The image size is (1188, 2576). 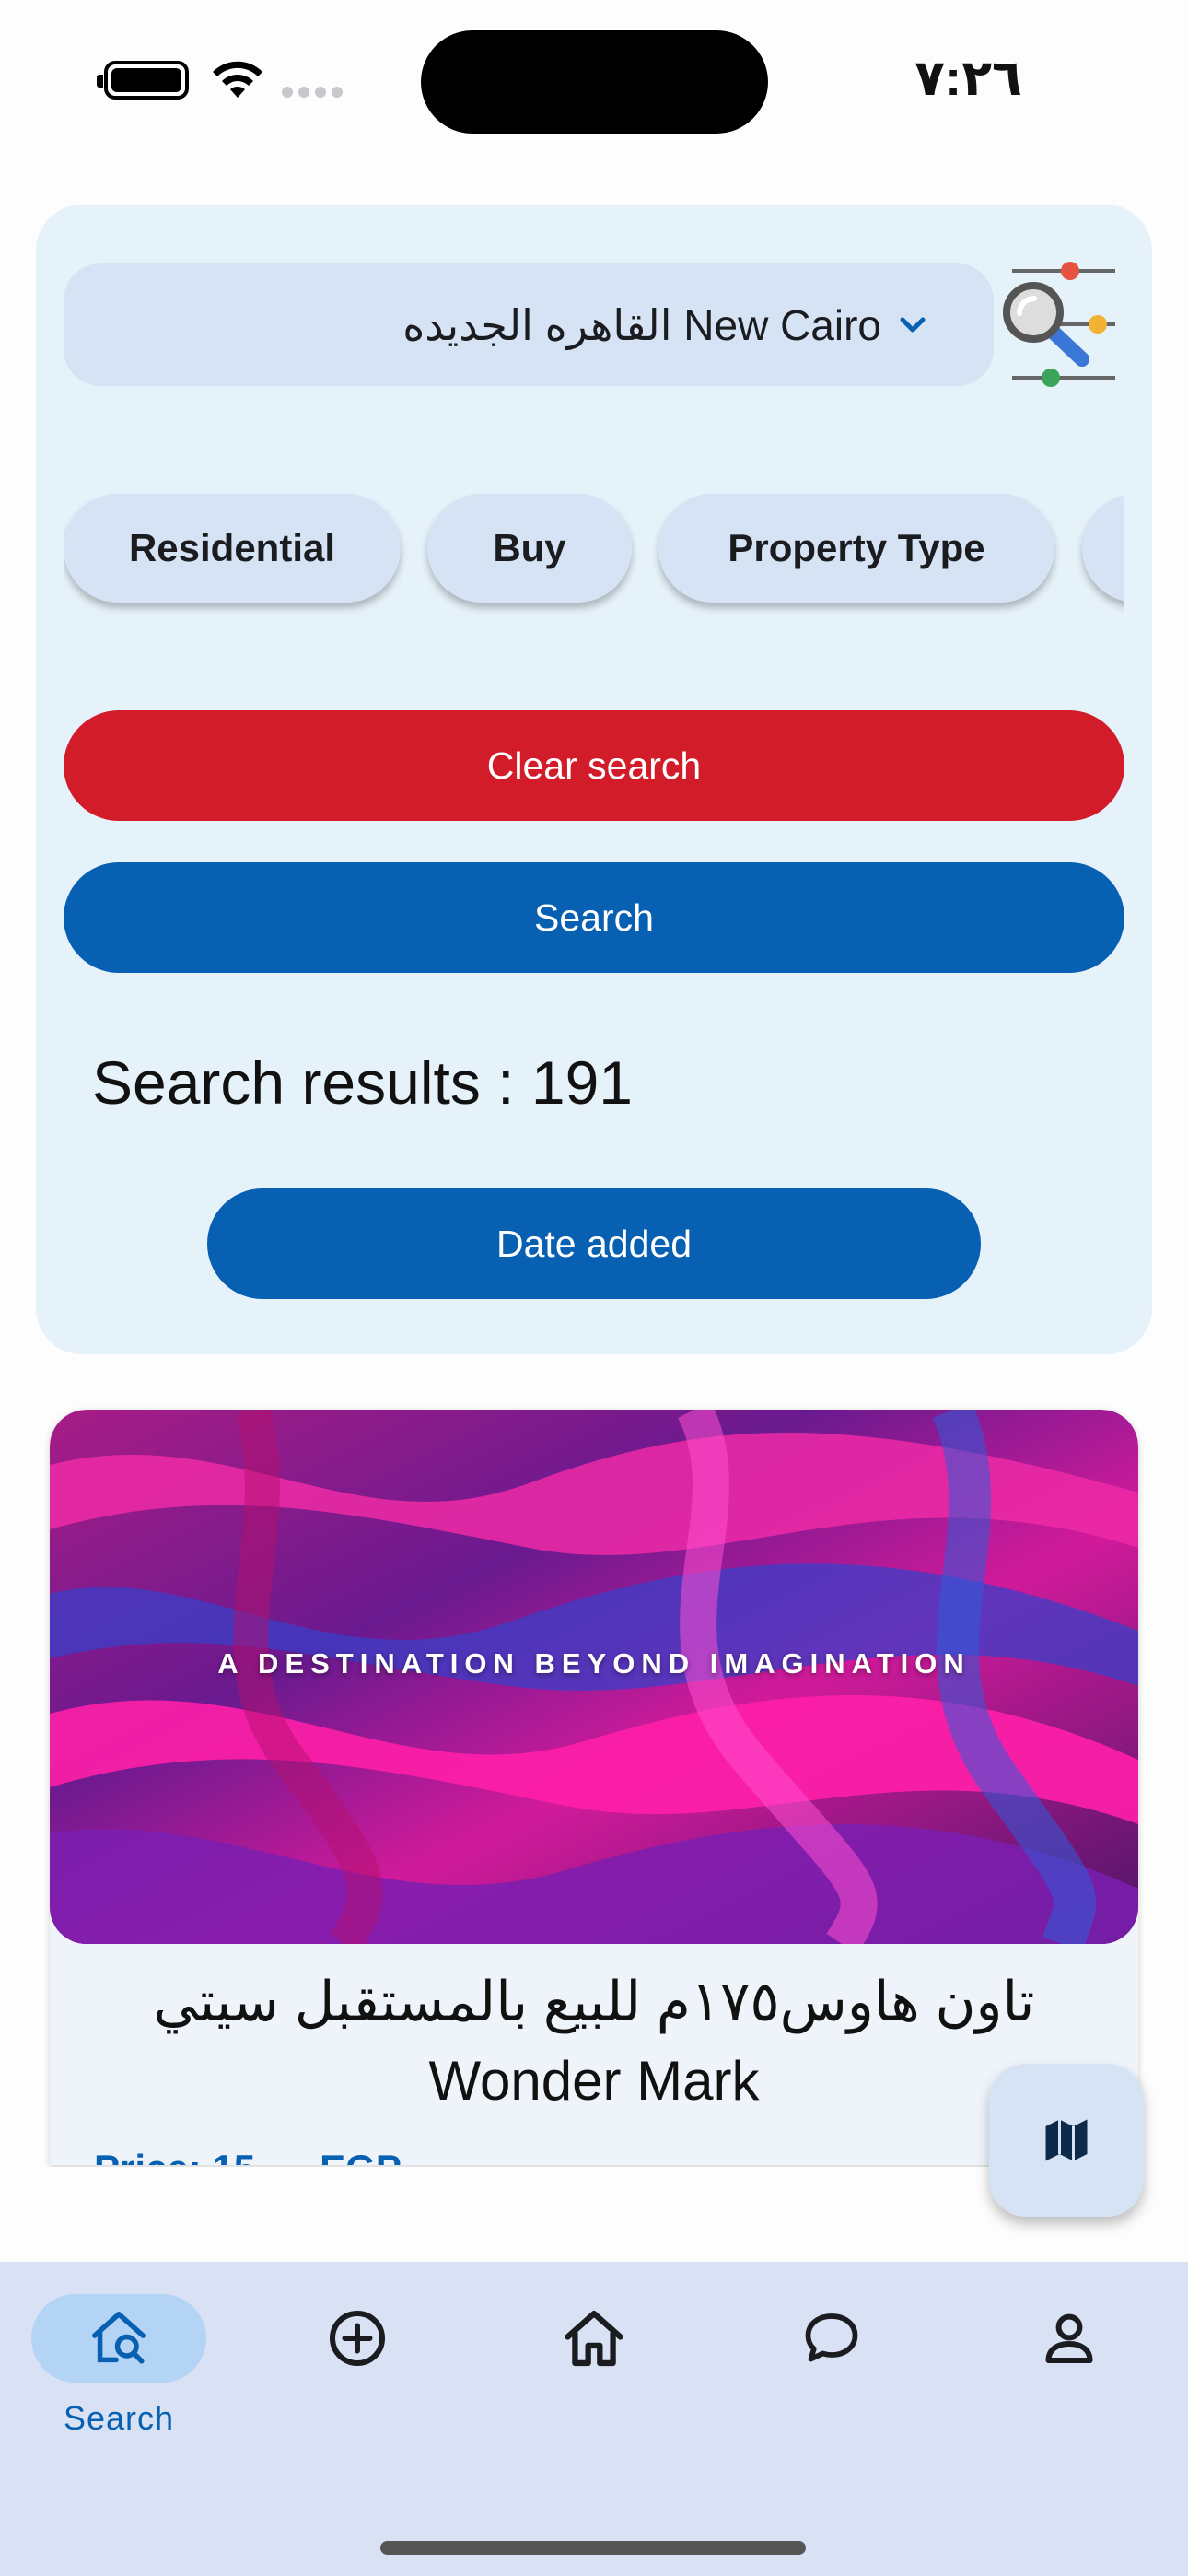 What do you see at coordinates (641, 324) in the screenshot?
I see `location-value: القاهره الجديده New Cairo` at bounding box center [641, 324].